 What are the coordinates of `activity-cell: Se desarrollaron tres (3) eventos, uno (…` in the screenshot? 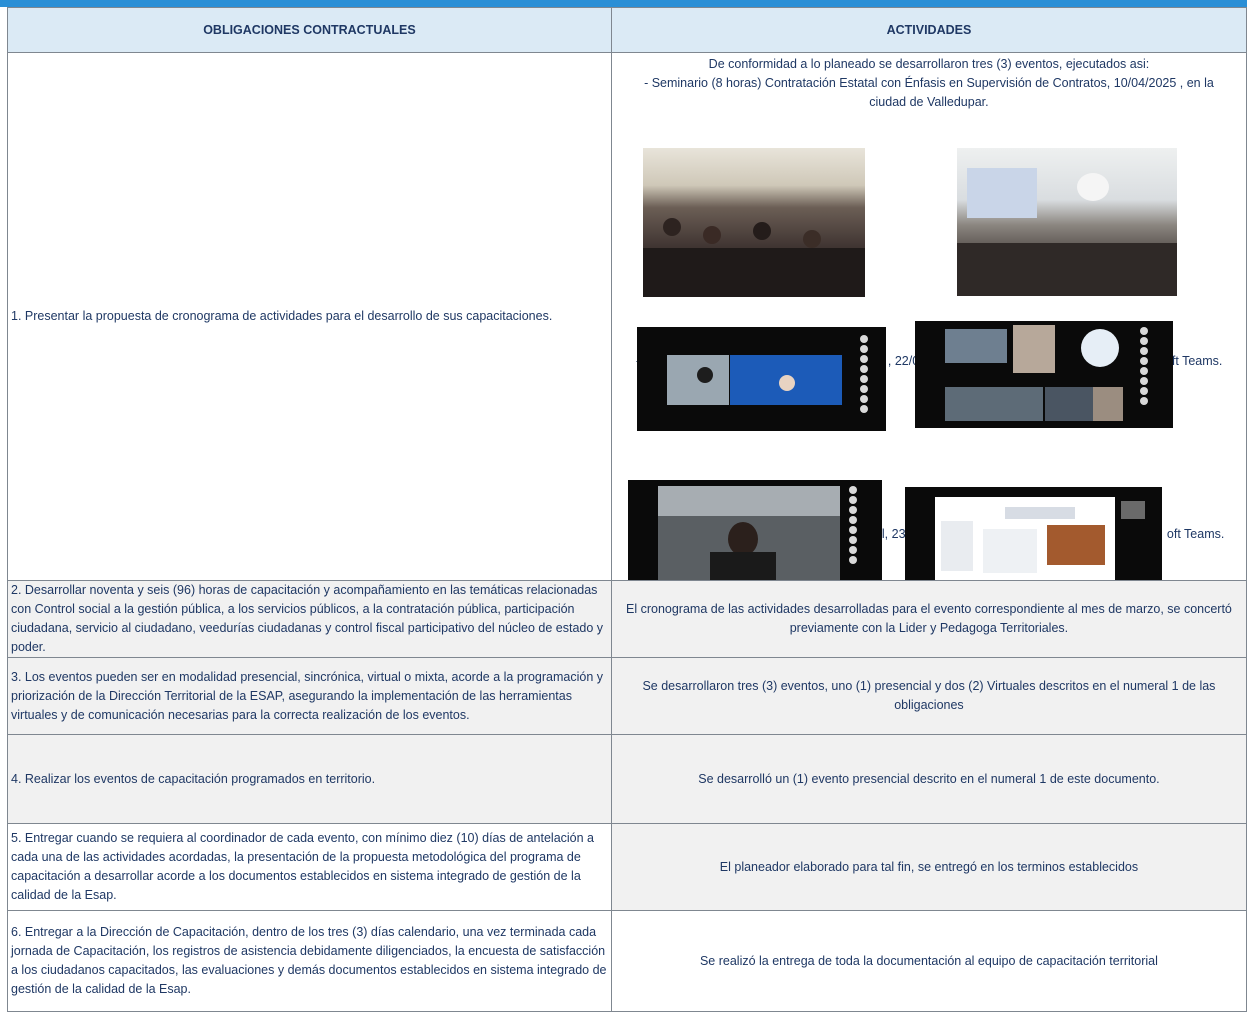 It's located at (928, 696).